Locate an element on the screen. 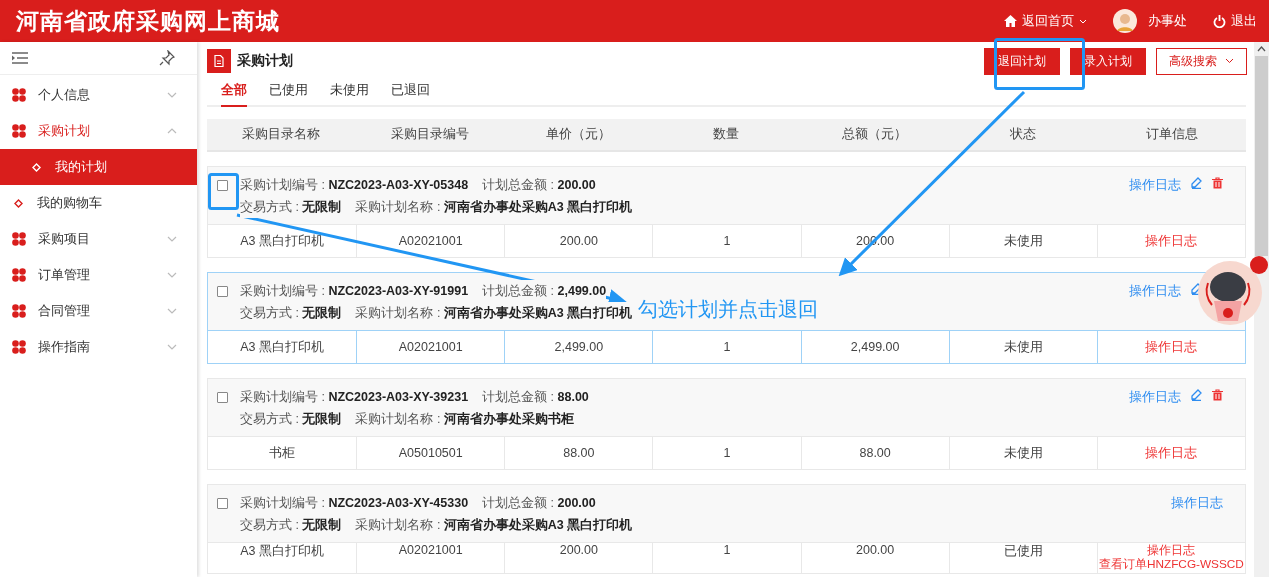 Image resolution: width=1269 pixels, height=577 pixels. tab: 未使用 is located at coordinates (349, 92).